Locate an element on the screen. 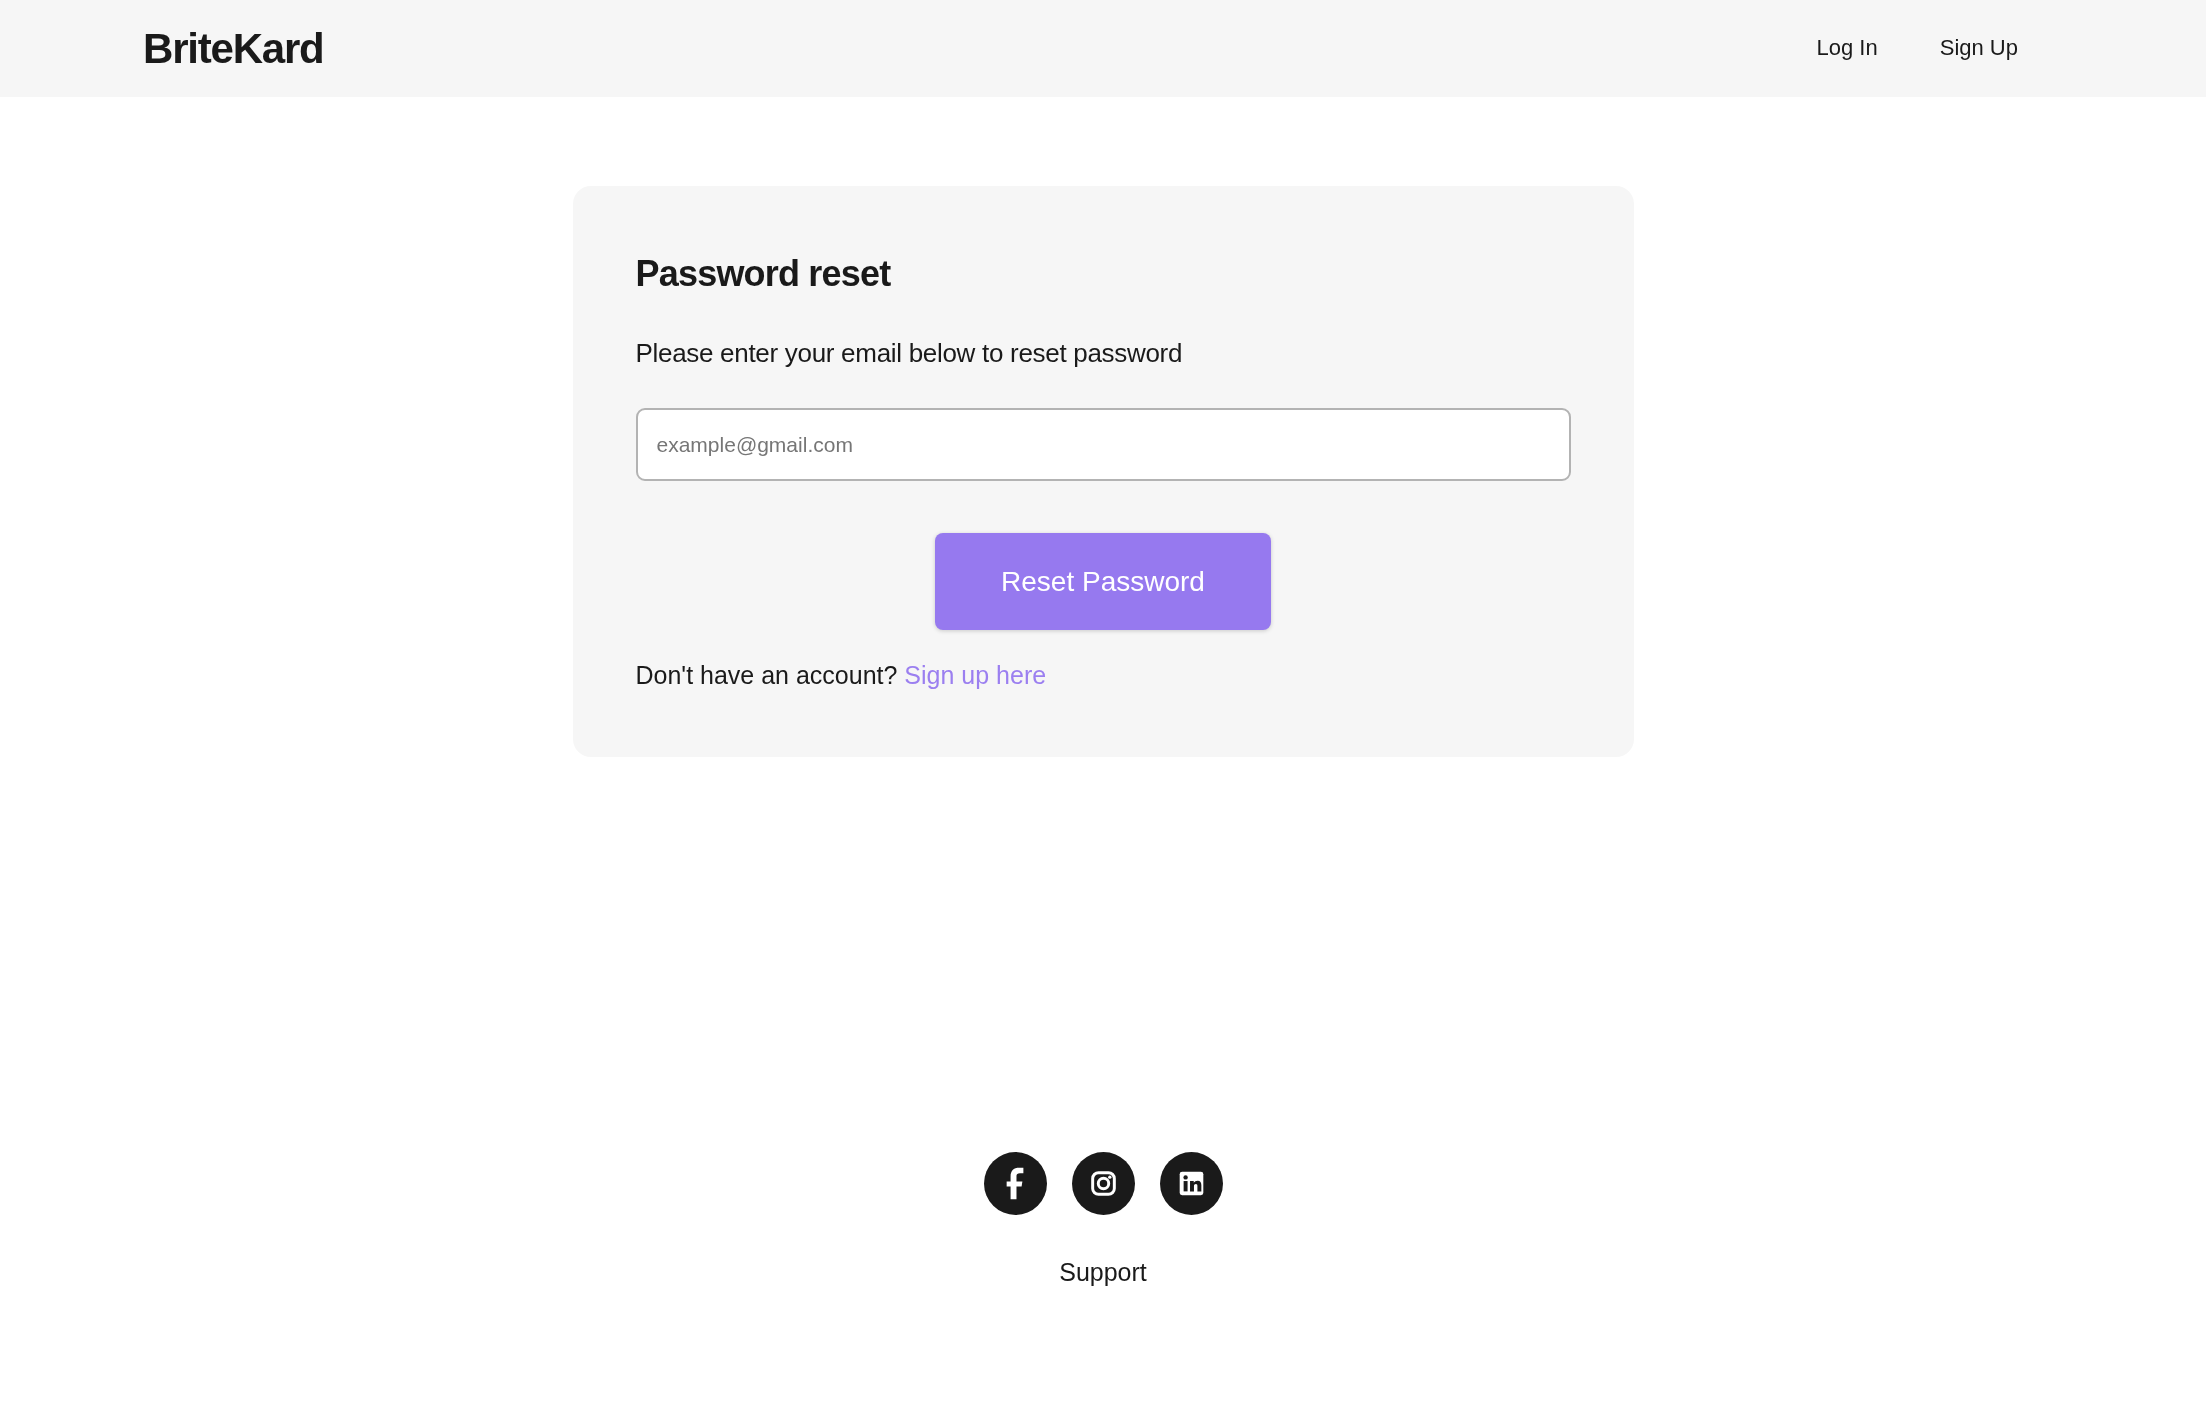 This screenshot has height=1410, width=2206. linkedin-icon is located at coordinates (1191, 1183).